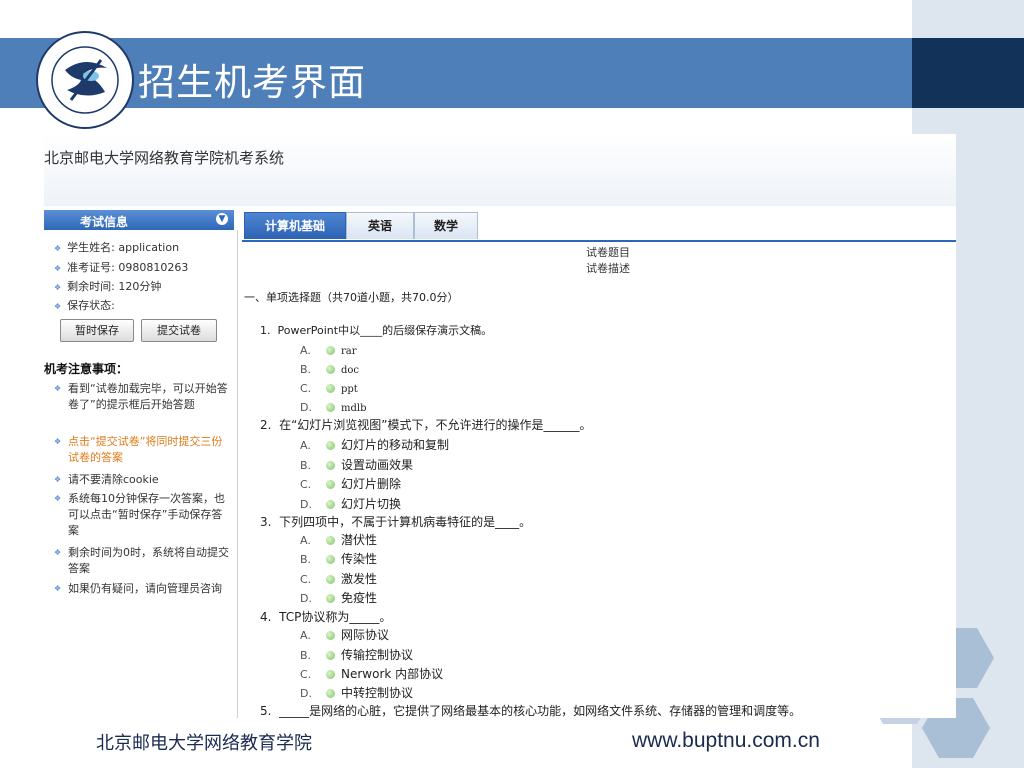  Describe the element at coordinates (141, 396) in the screenshot. I see `notice-item: ❖ 看到“试卷加载完毕，可以开始答卷了”的提示框后开始答题` at that location.